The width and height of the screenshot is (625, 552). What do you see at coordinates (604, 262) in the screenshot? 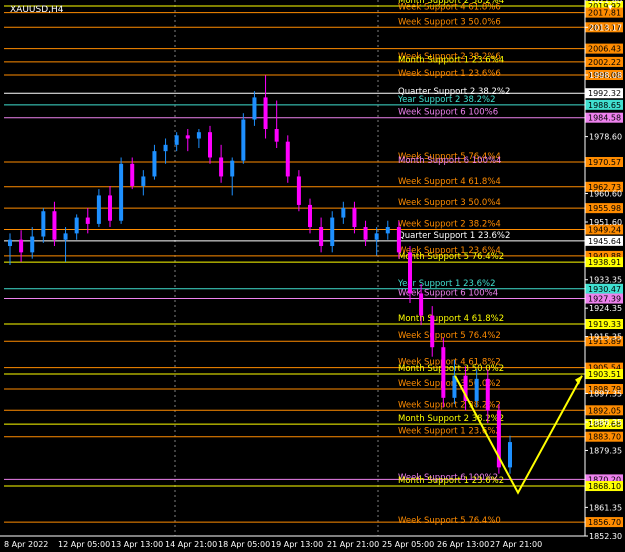
I see `price-tag-label: 1938.91` at bounding box center [604, 262].